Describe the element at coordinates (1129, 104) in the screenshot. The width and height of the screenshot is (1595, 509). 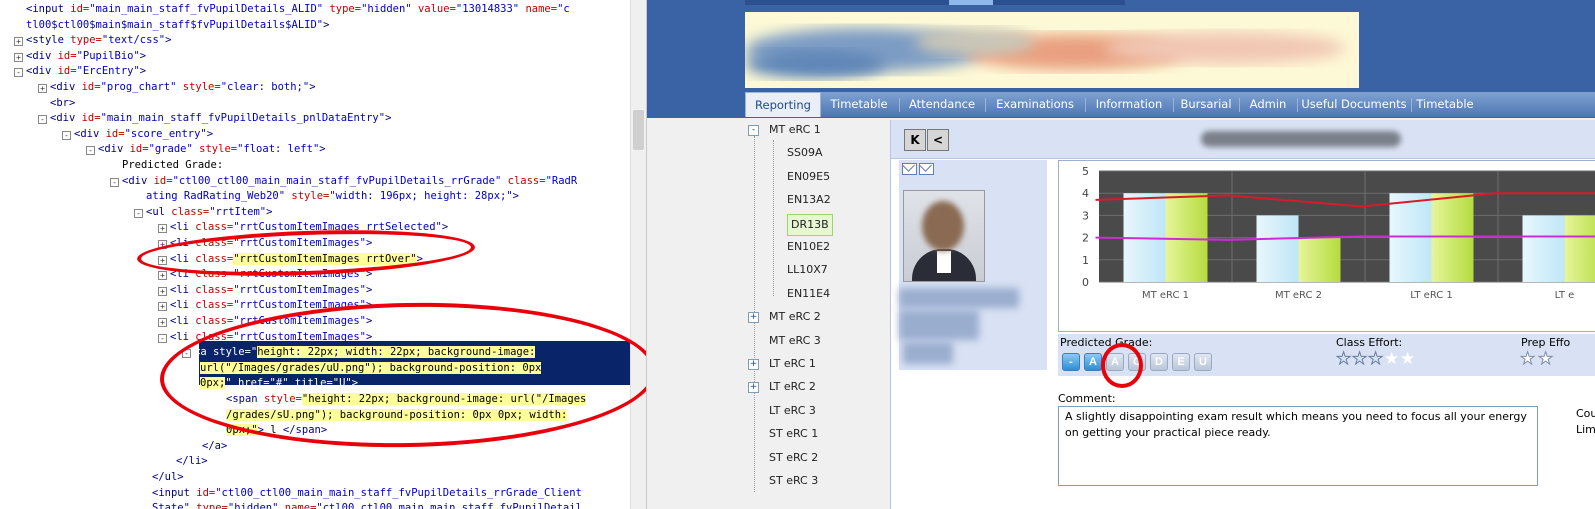
I see `nav-tab-information: Information` at that location.